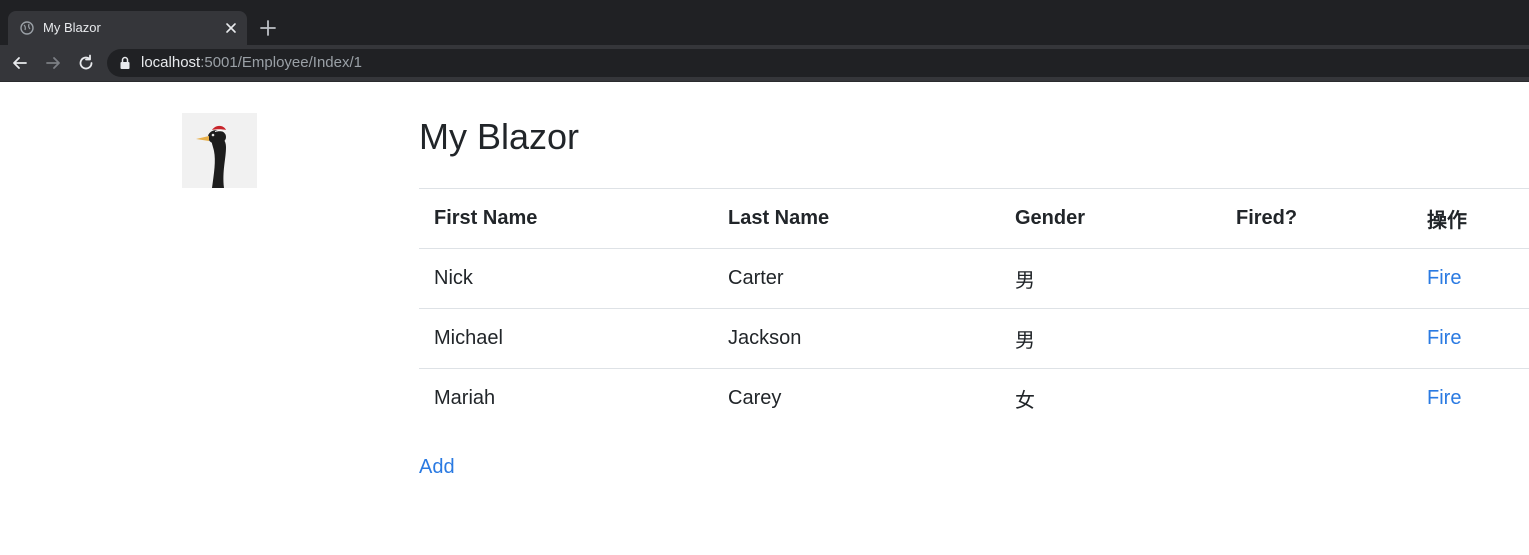  I want to click on table-row: Nick Carter 男 Fire, so click(974, 278).